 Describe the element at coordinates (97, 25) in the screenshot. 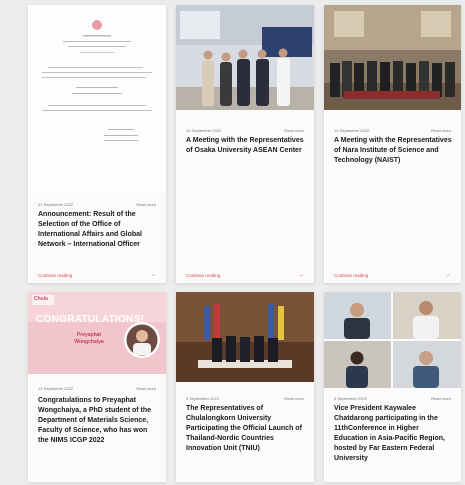

I see `university-seal` at that location.